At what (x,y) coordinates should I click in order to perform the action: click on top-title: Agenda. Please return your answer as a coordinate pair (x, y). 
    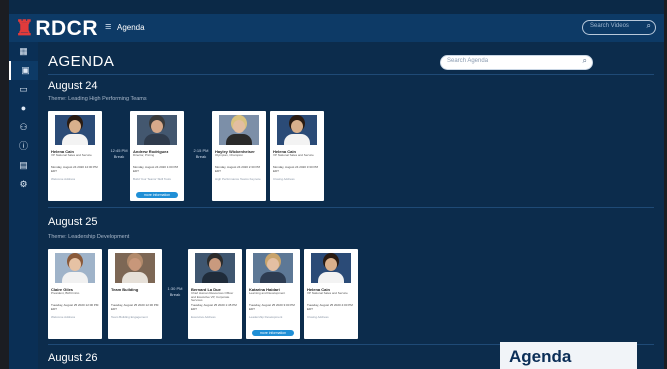
    Looking at the image, I should click on (131, 27).